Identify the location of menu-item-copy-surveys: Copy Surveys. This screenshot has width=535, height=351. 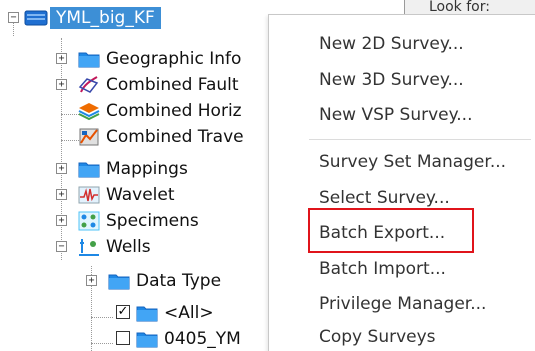
(377, 337).